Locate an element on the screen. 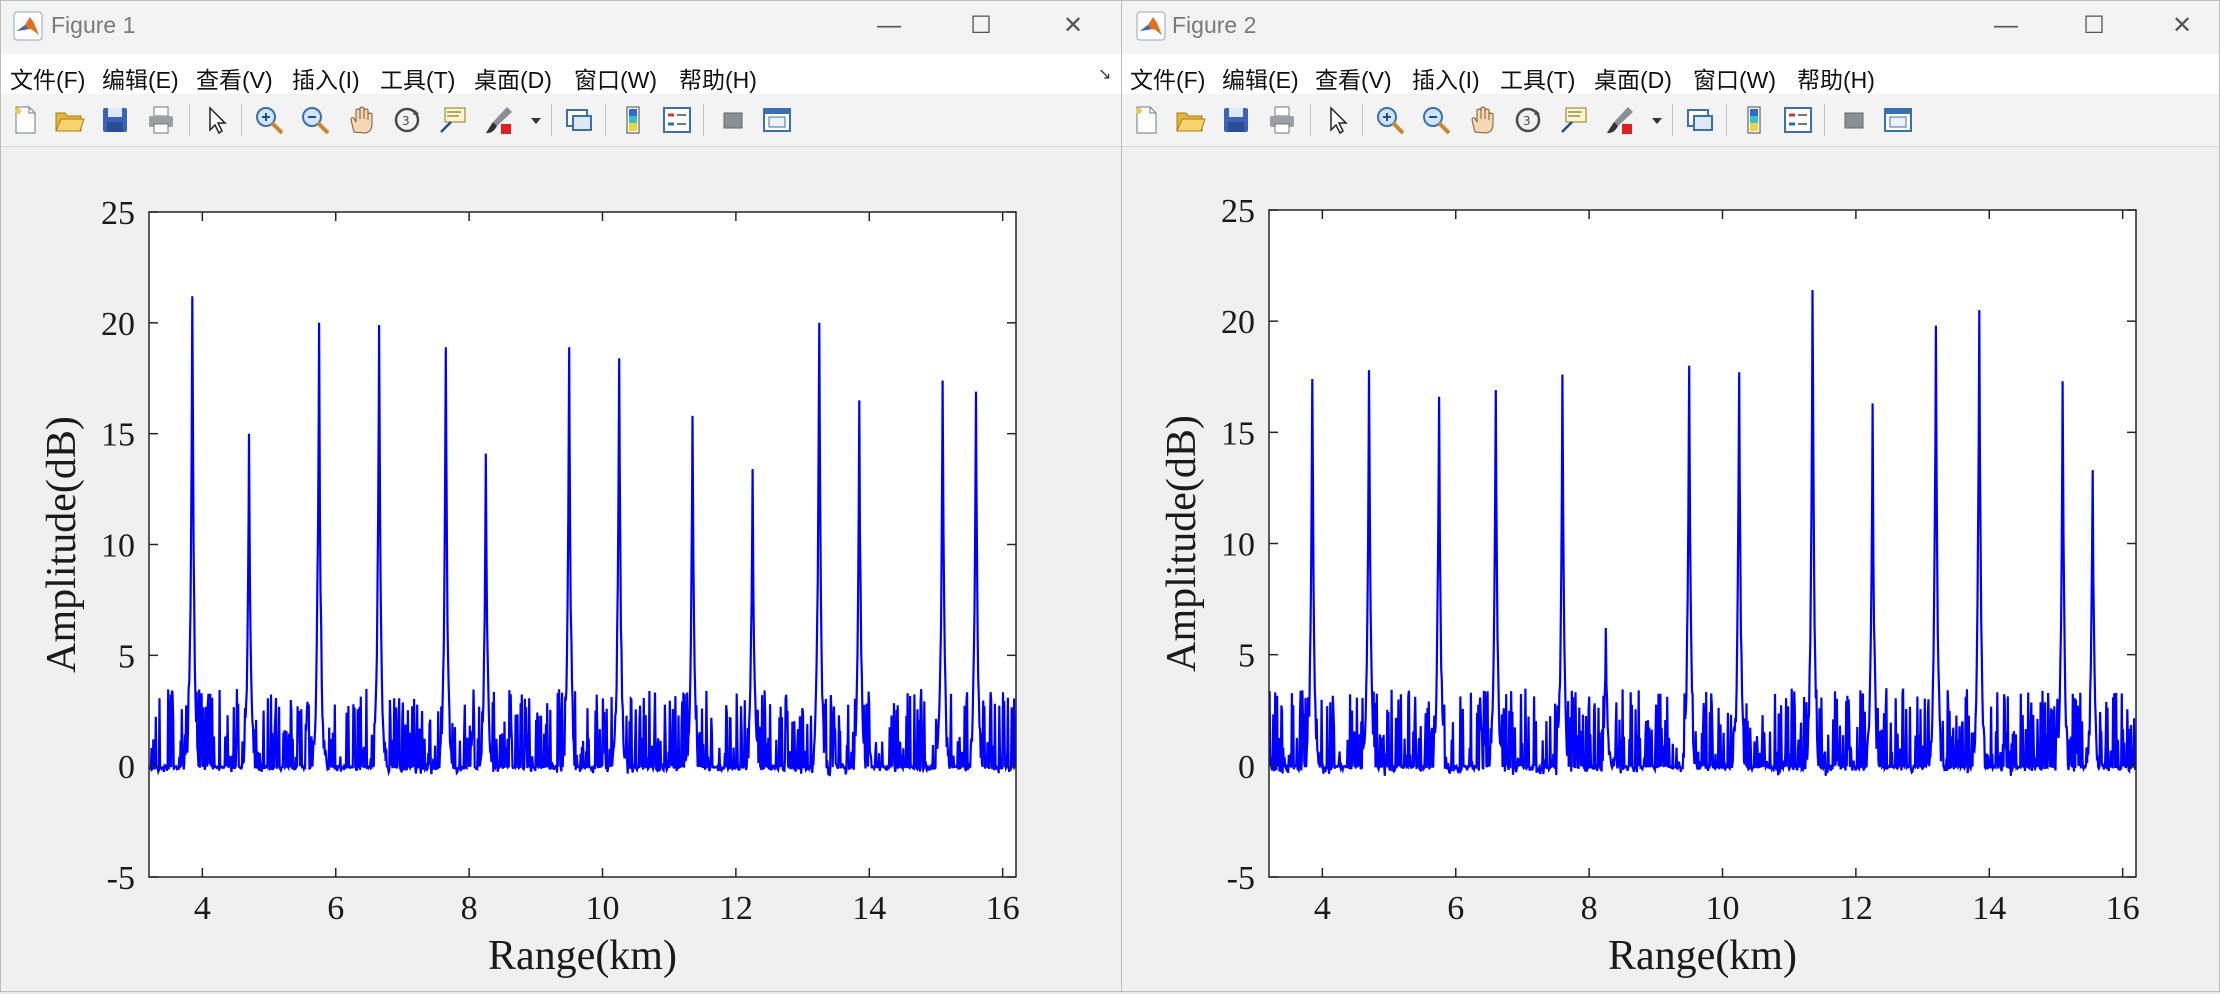 The width and height of the screenshot is (2220, 994). x-tick-label: 14 is located at coordinates (1989, 908).